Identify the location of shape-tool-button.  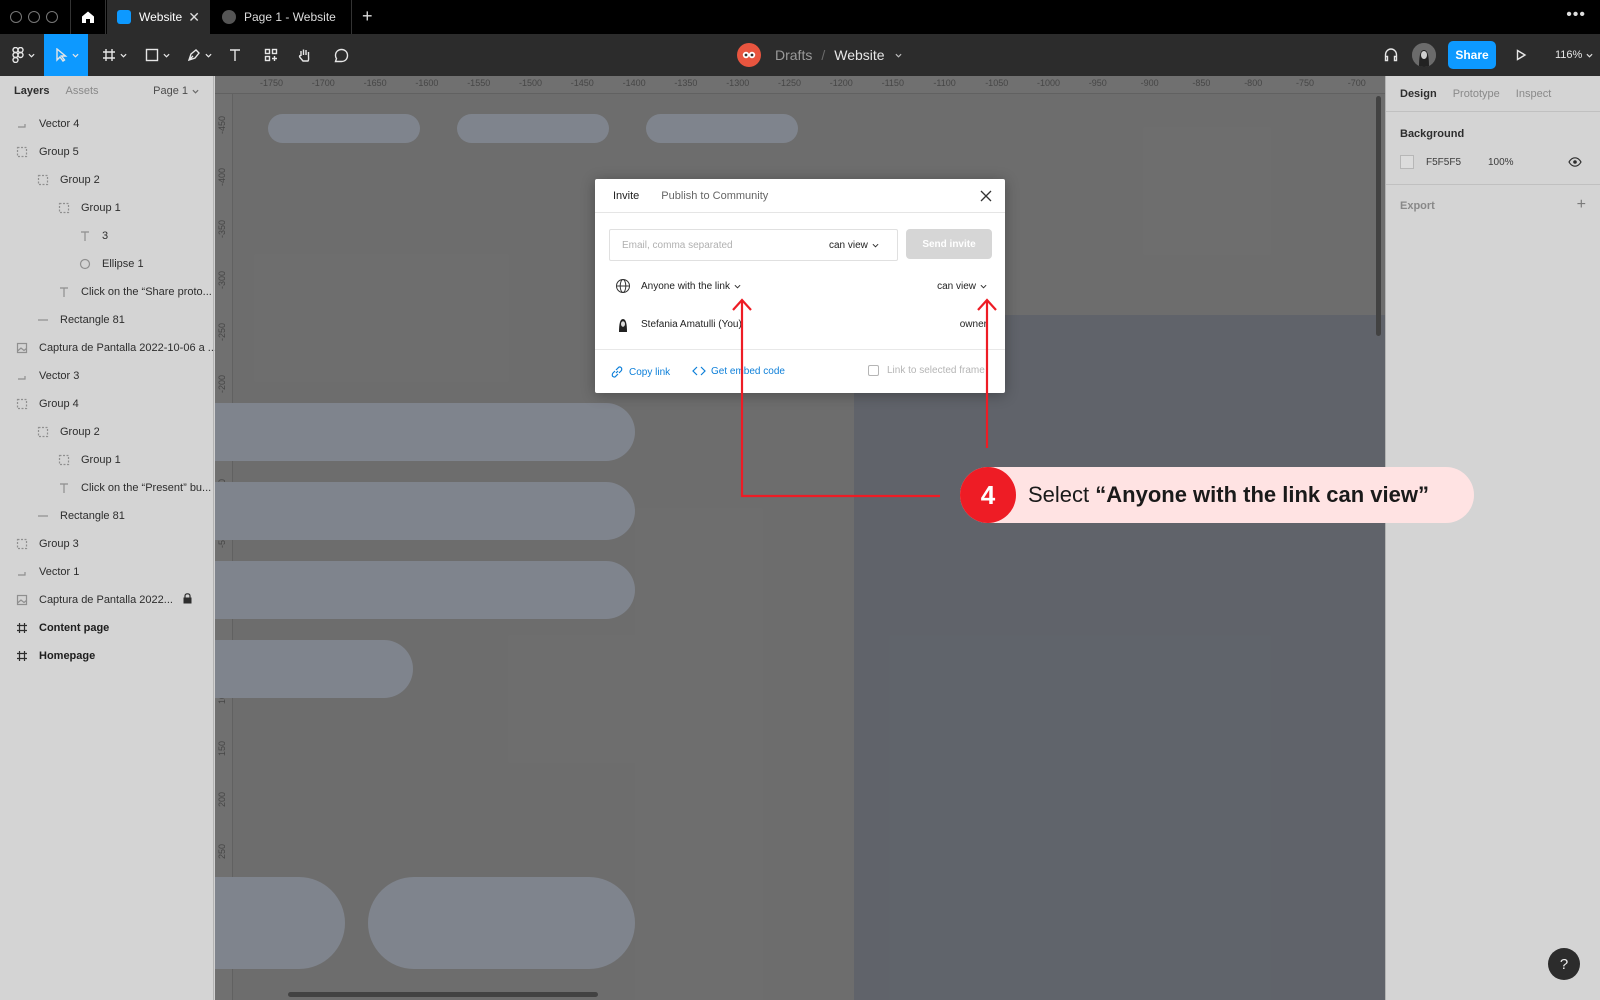
(157, 55).